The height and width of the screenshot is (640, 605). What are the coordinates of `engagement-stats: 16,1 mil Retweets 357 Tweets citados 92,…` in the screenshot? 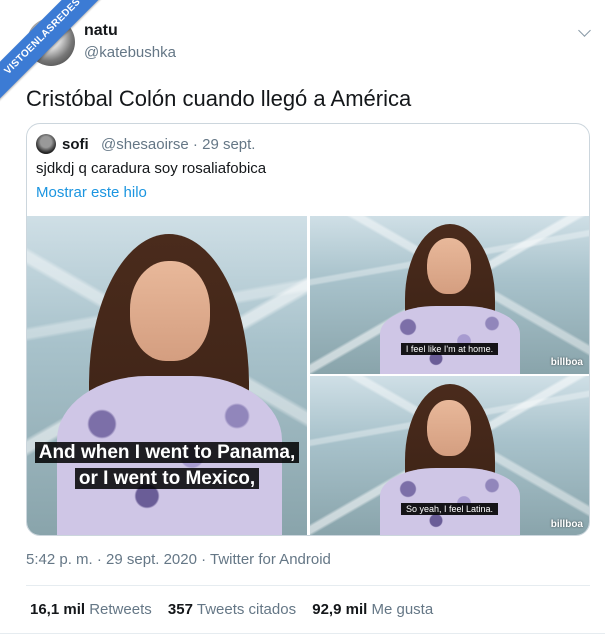 It's located at (231, 609).